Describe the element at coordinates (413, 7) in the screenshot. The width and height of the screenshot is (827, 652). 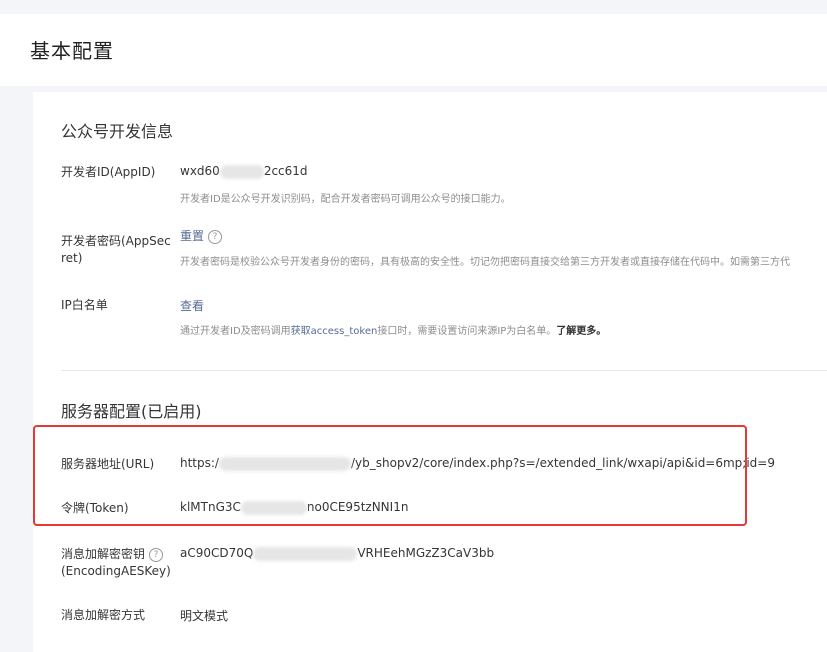
I see `top-strip` at that location.